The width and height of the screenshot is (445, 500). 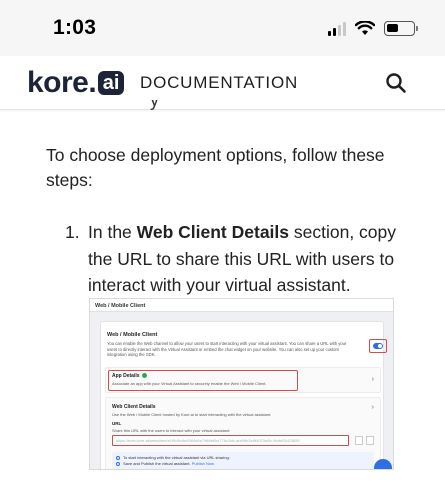 I want to click on open-link-icon, so click(x=370, y=440).